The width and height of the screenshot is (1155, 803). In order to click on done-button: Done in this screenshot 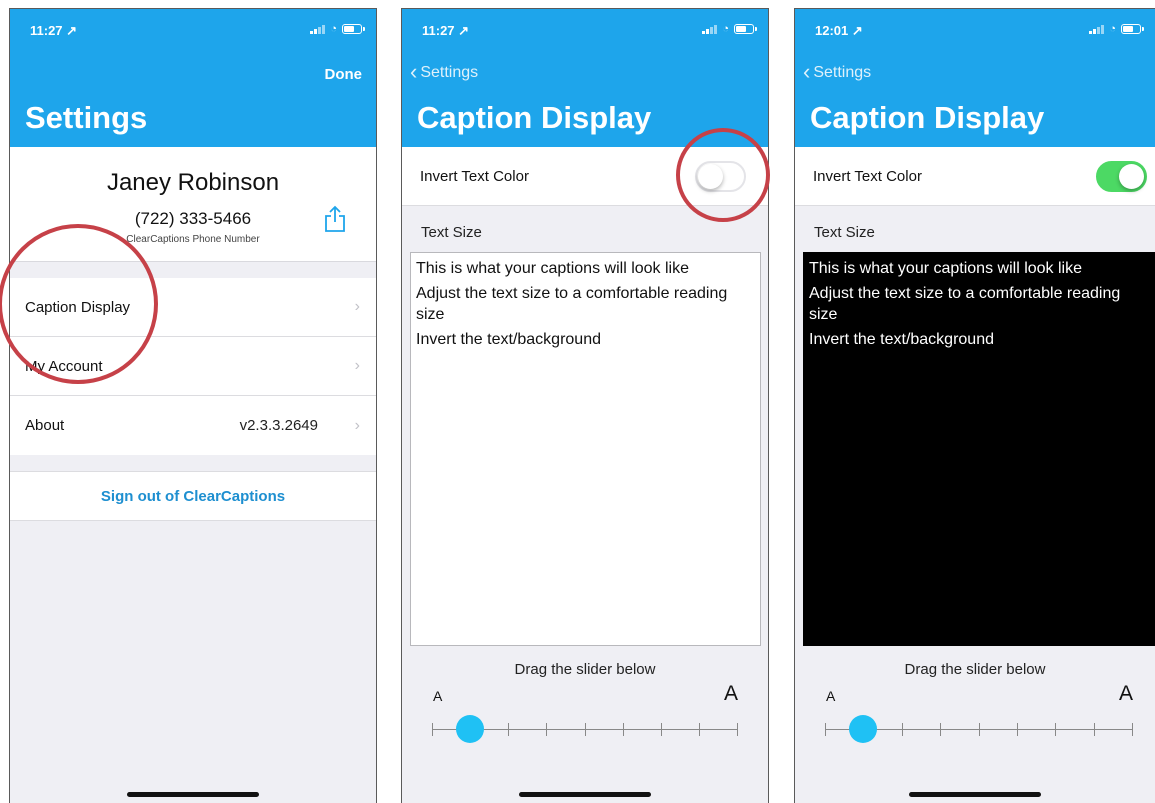, I will do `click(344, 74)`.